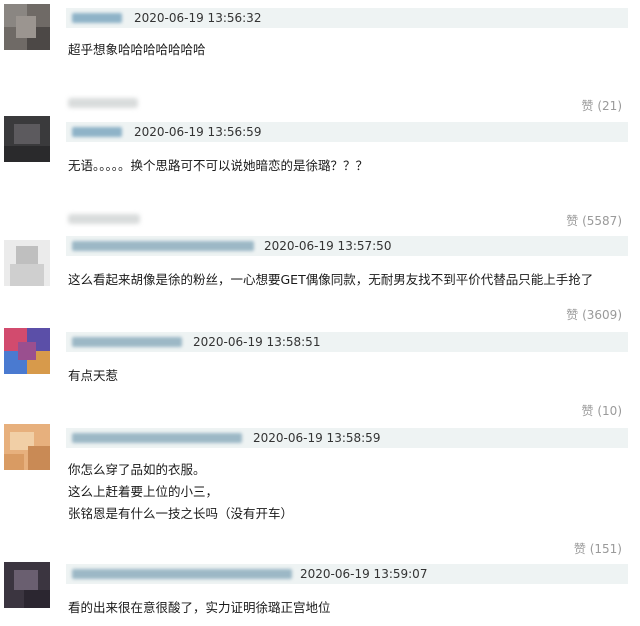 This screenshot has width=640, height=626. Describe the element at coordinates (198, 132) in the screenshot. I see `comment-timestamp: 2020-06-19 13:56:59` at that location.